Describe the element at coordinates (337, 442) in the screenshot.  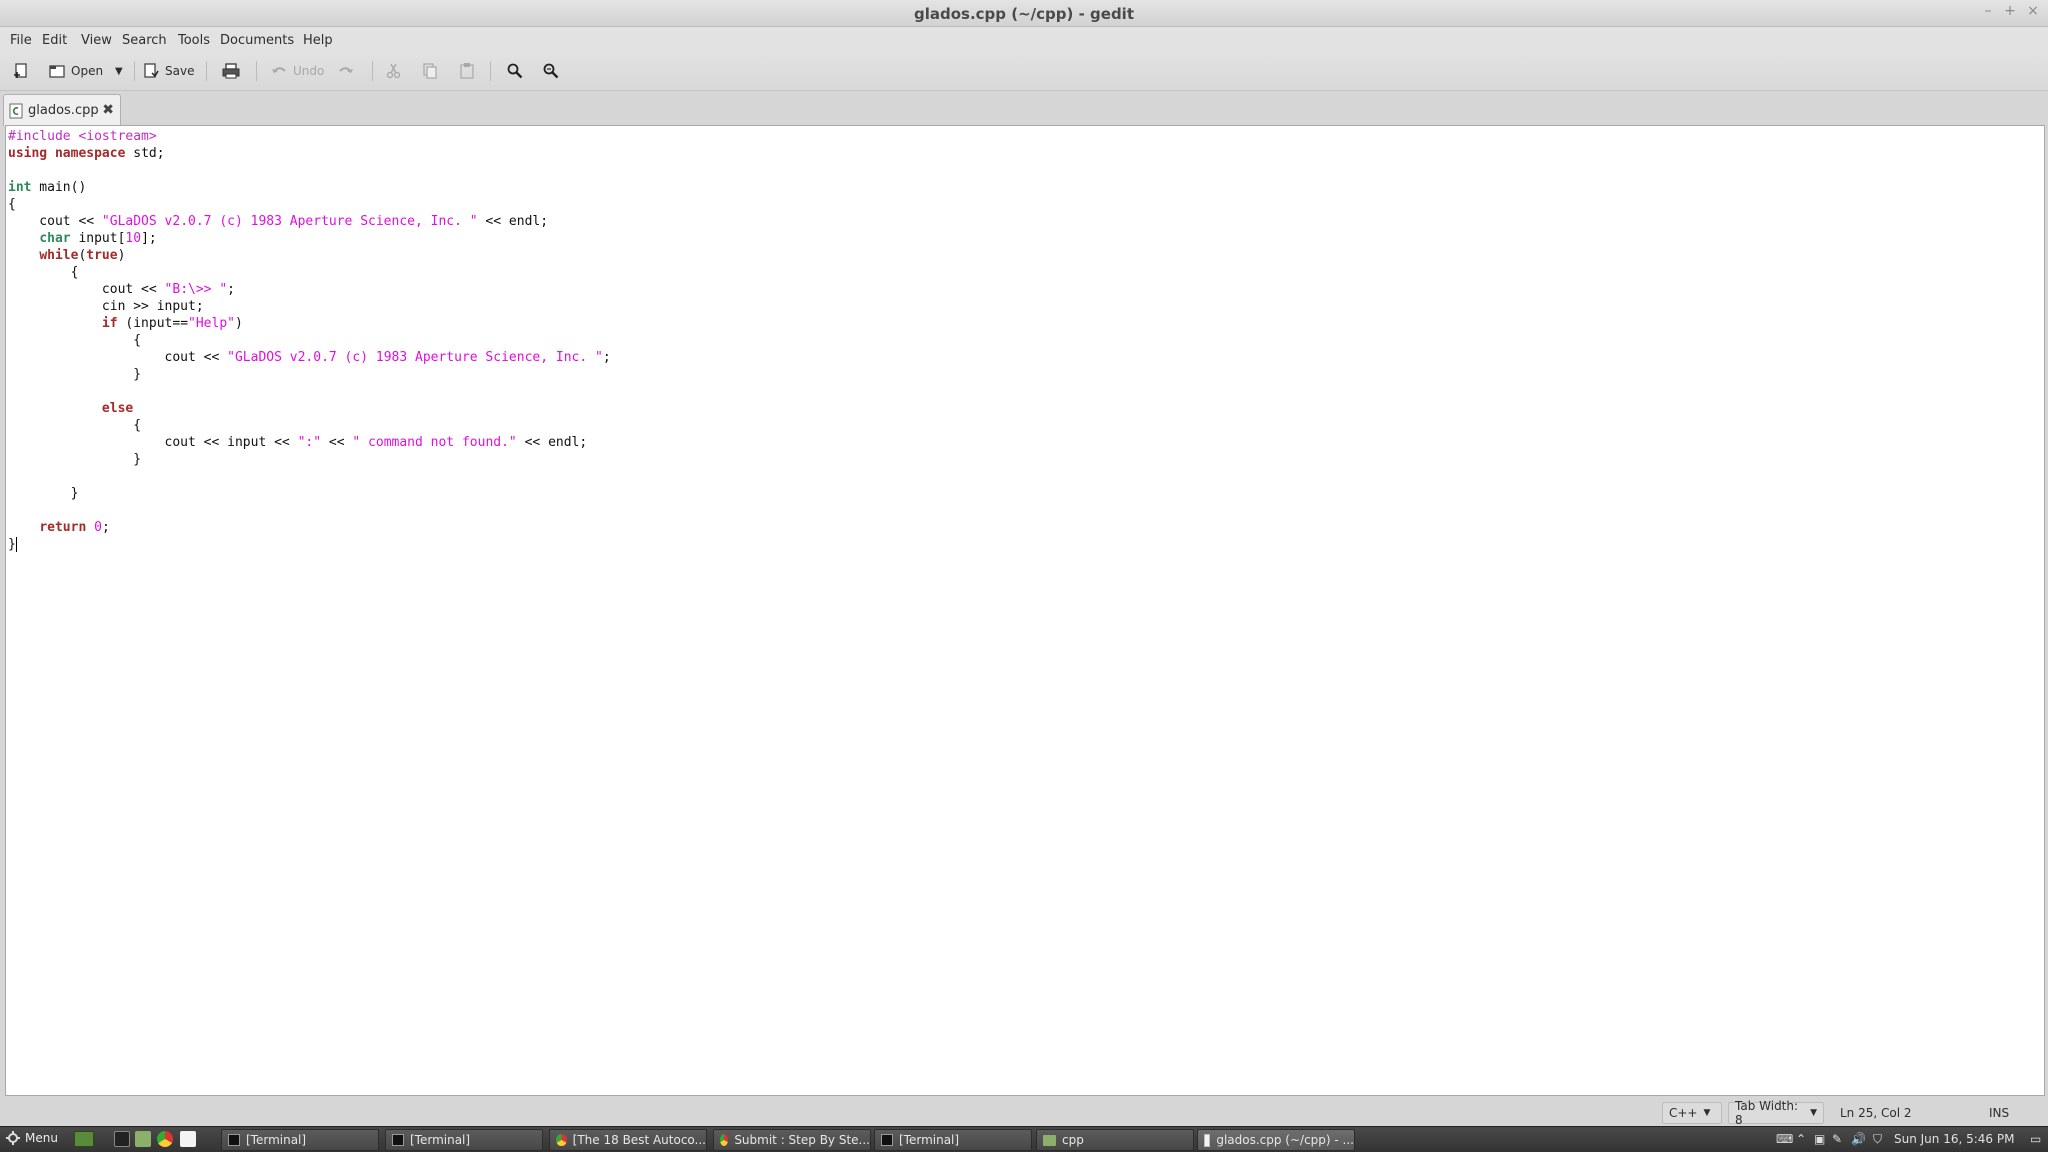
I see `code-token: <<` at that location.